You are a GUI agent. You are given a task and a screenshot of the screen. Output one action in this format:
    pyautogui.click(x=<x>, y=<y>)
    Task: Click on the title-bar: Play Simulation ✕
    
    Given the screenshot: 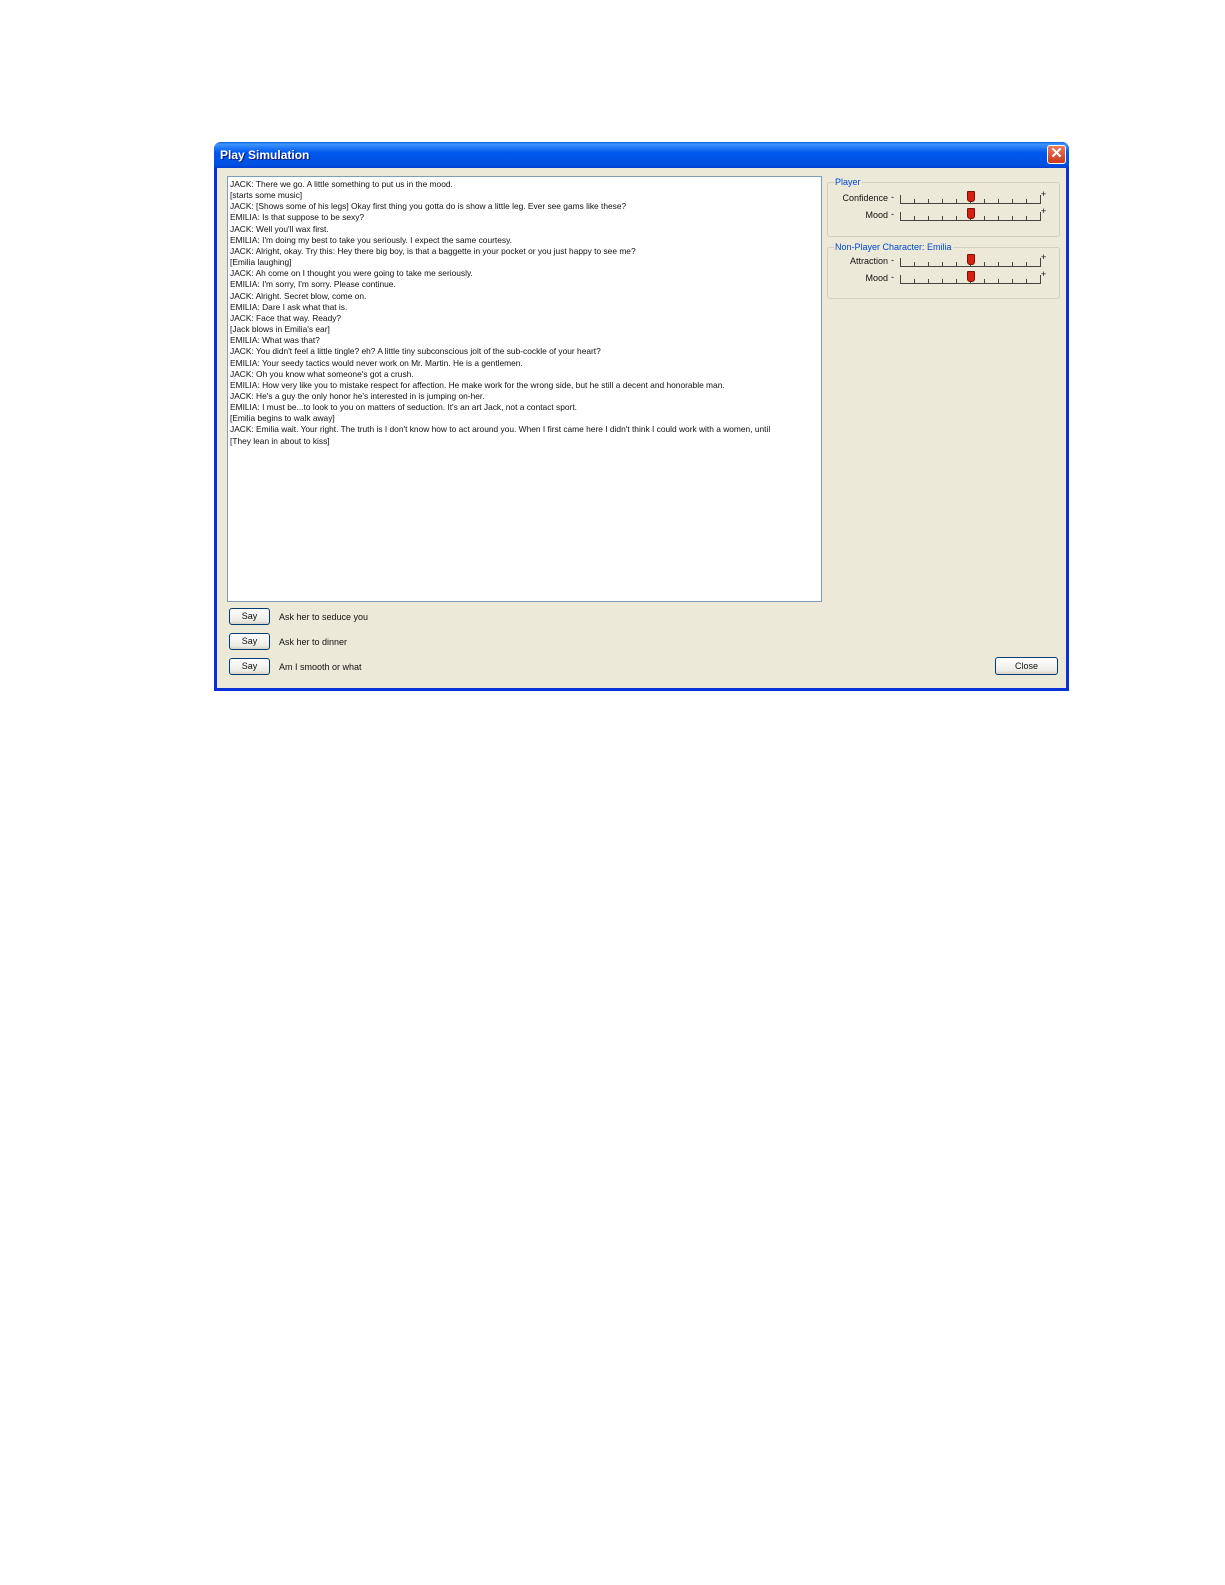 What is the action you would take?
    pyautogui.click(x=641, y=155)
    